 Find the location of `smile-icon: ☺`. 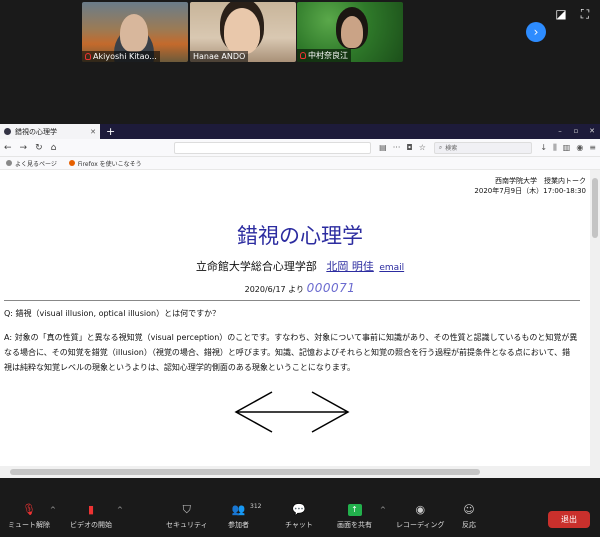

smile-icon: ☺ is located at coordinates (469, 509).